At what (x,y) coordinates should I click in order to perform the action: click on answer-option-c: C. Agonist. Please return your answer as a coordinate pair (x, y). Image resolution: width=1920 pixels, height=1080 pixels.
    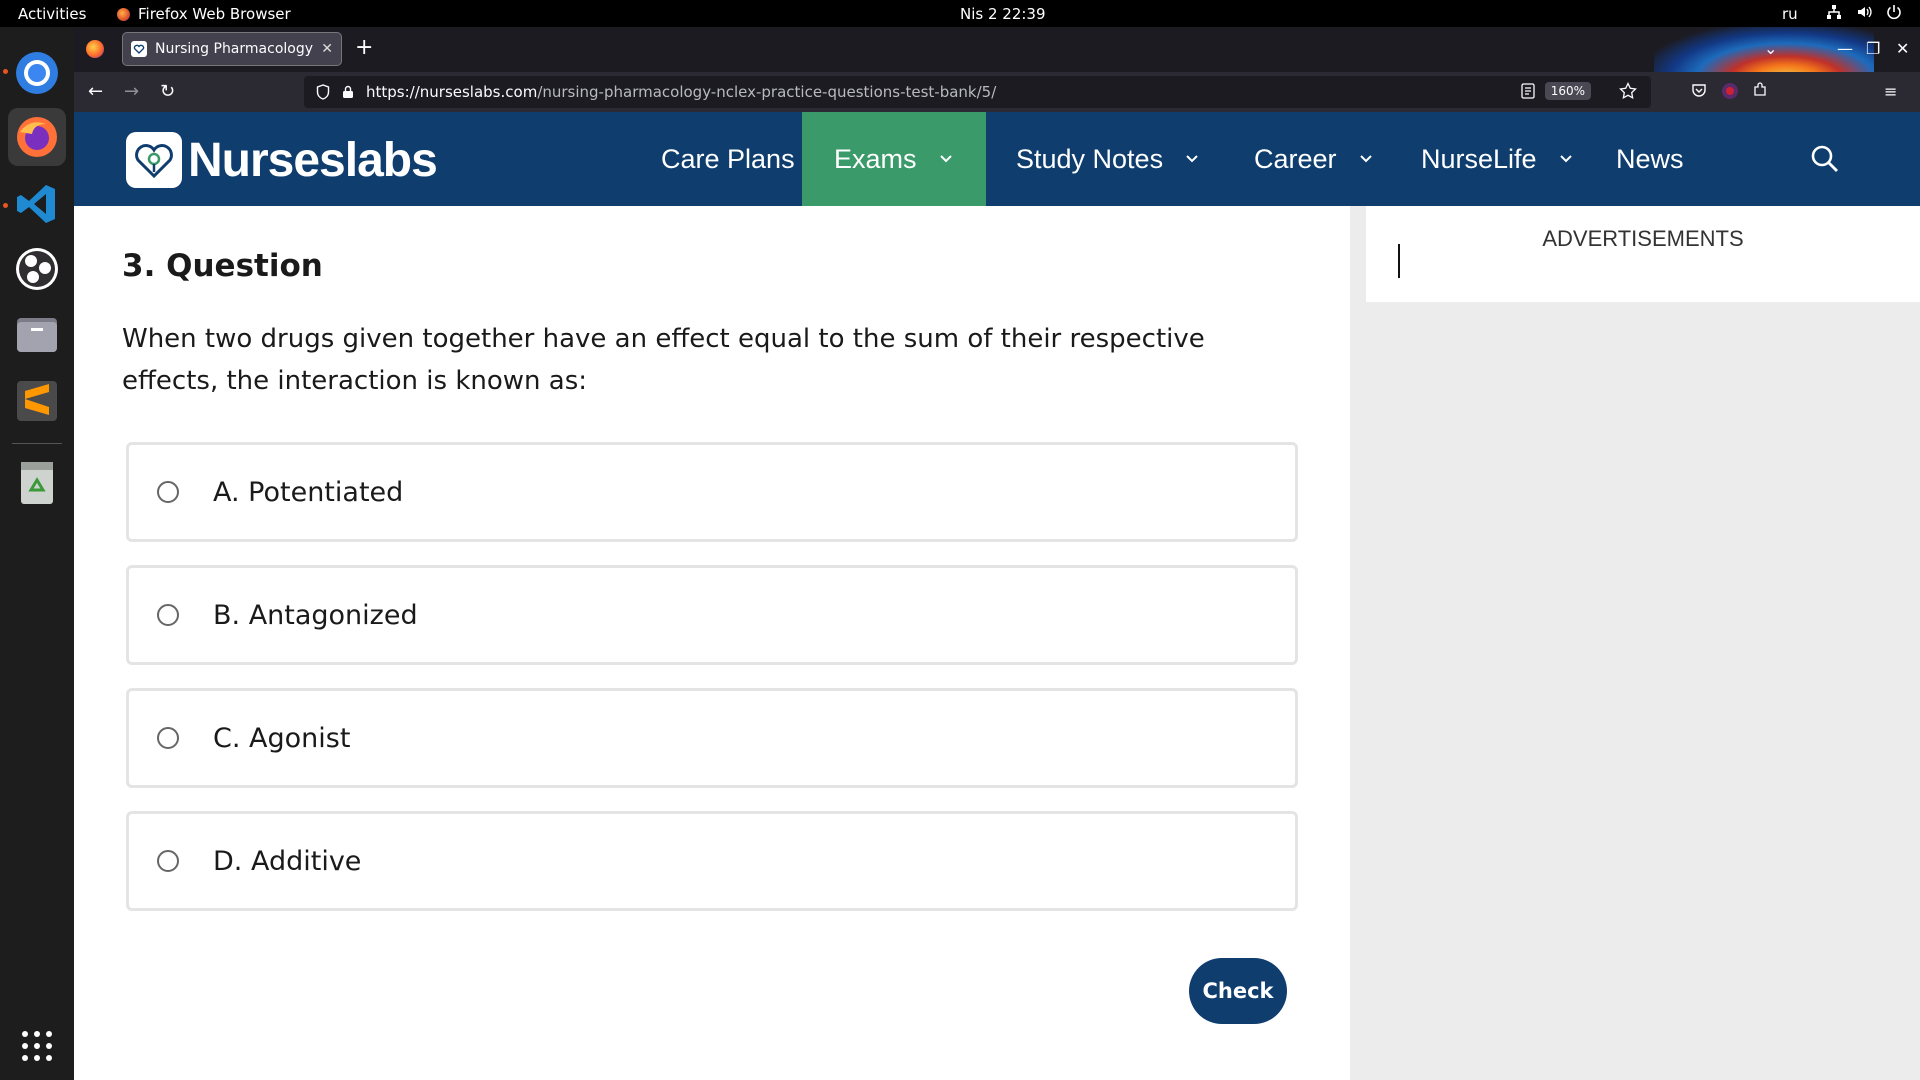
    Looking at the image, I should click on (712, 738).